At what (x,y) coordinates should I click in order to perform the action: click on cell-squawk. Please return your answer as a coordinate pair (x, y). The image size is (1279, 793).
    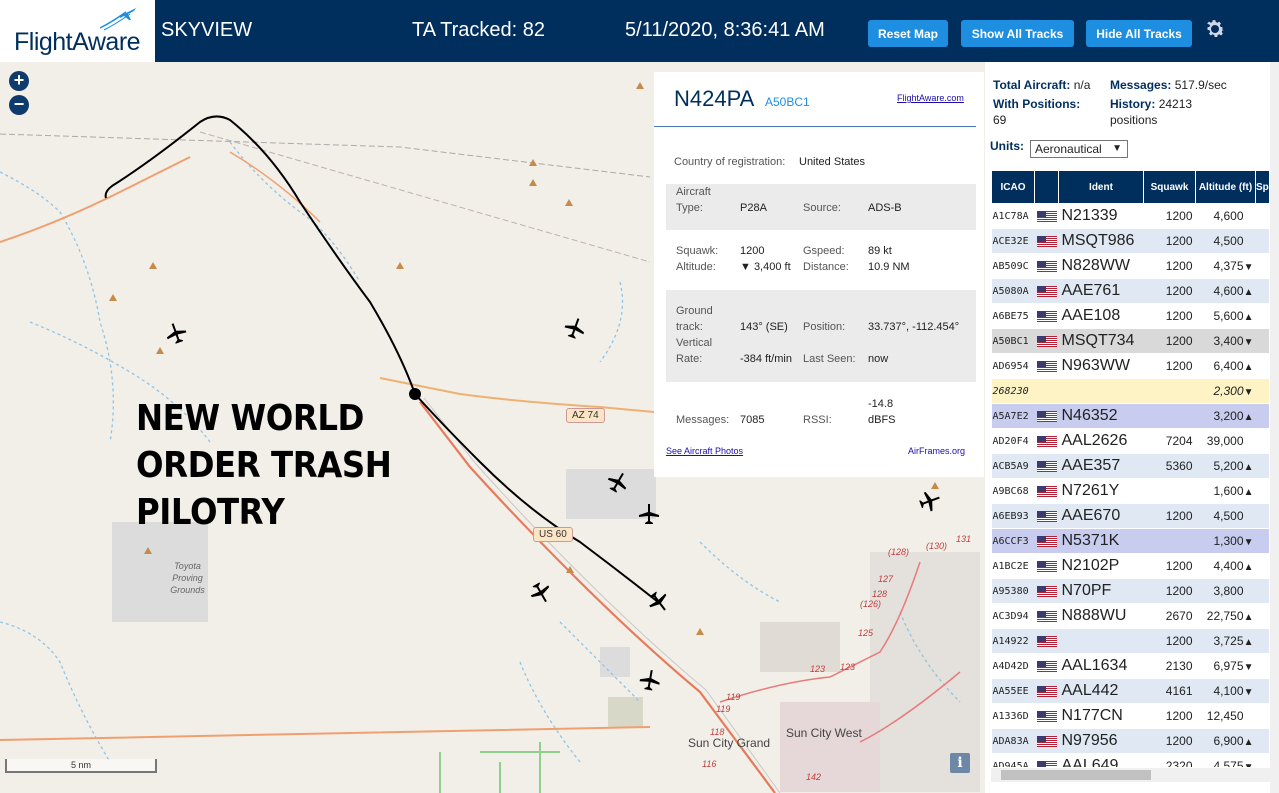
    Looking at the image, I should click on (1169, 391).